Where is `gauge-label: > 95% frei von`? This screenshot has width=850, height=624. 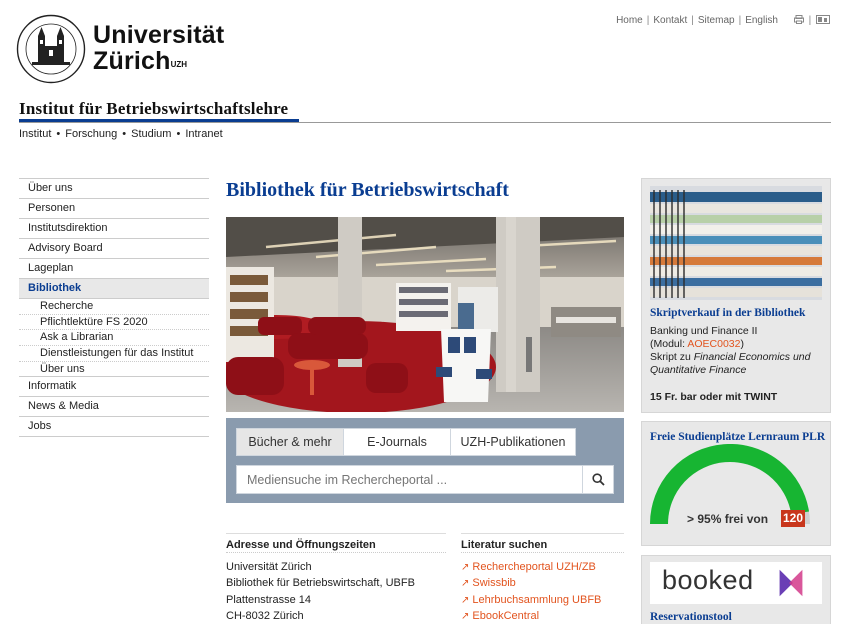 gauge-label: > 95% frei von is located at coordinates (728, 519).